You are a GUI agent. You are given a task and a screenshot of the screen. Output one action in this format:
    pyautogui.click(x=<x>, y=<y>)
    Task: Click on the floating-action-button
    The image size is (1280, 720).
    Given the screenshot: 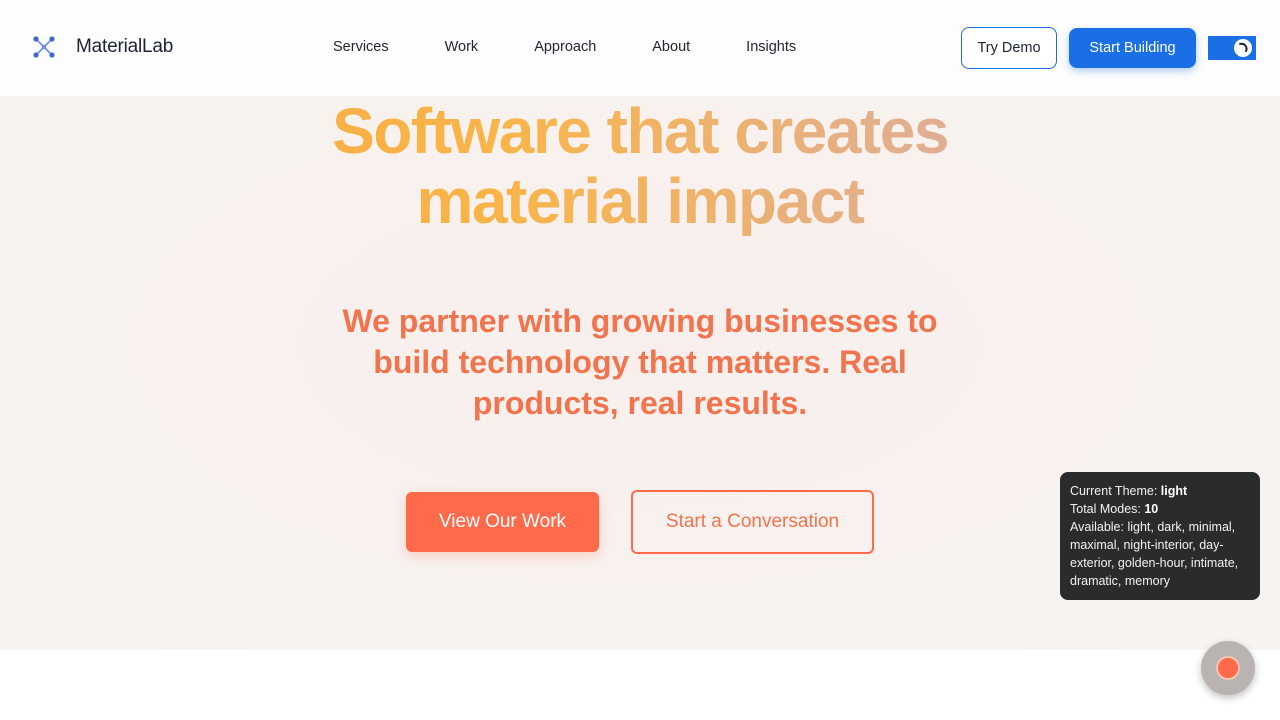 What is the action you would take?
    pyautogui.click(x=1228, y=668)
    